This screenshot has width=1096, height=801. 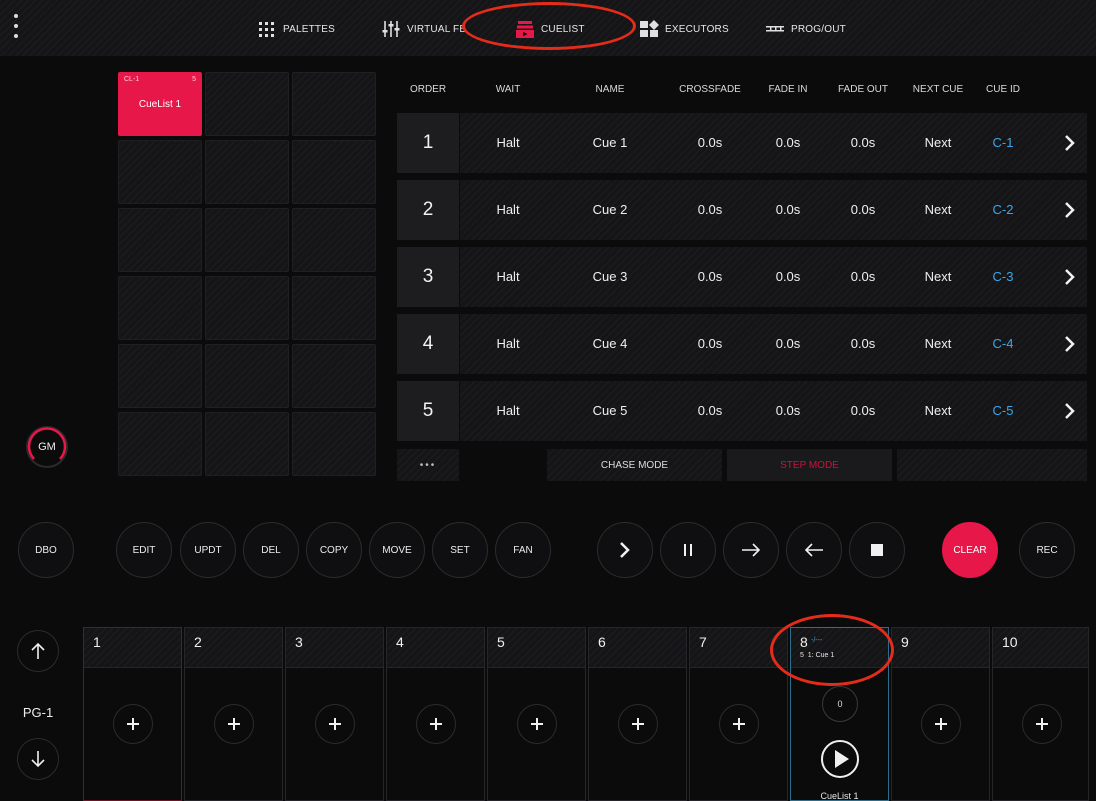 What do you see at coordinates (47, 447) in the screenshot?
I see `grand-master-knob: GM` at bounding box center [47, 447].